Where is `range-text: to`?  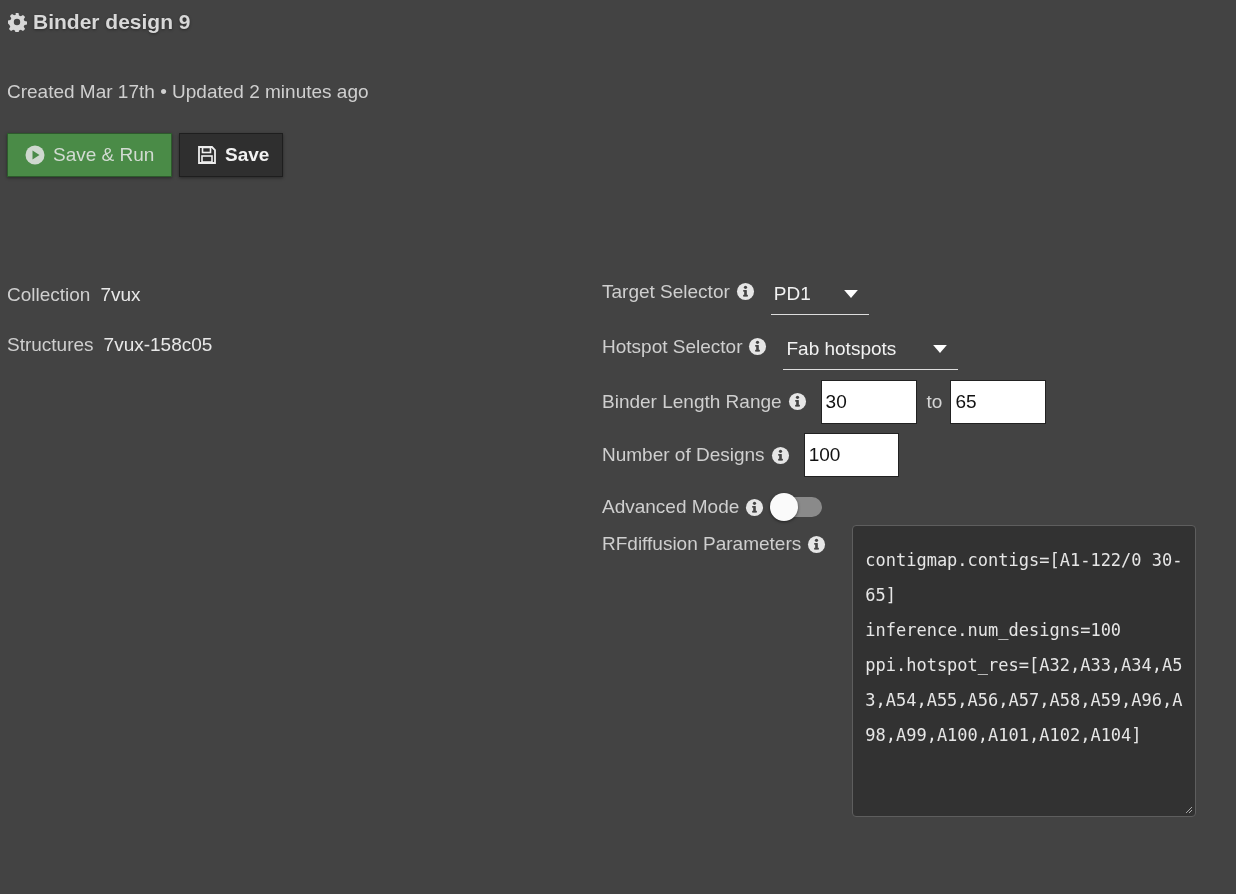 range-text: to is located at coordinates (934, 401).